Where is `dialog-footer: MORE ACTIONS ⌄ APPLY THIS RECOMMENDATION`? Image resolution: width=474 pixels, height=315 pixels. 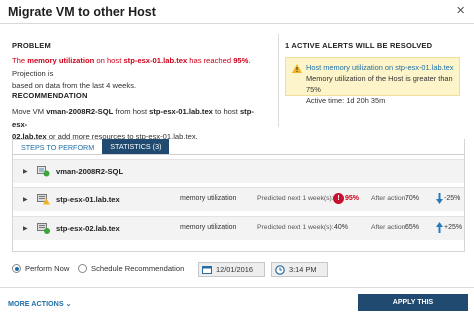
dialog-footer: MORE ACTIONS ⌄ APPLY THIS RECOMMENDATION is located at coordinates (237, 301).